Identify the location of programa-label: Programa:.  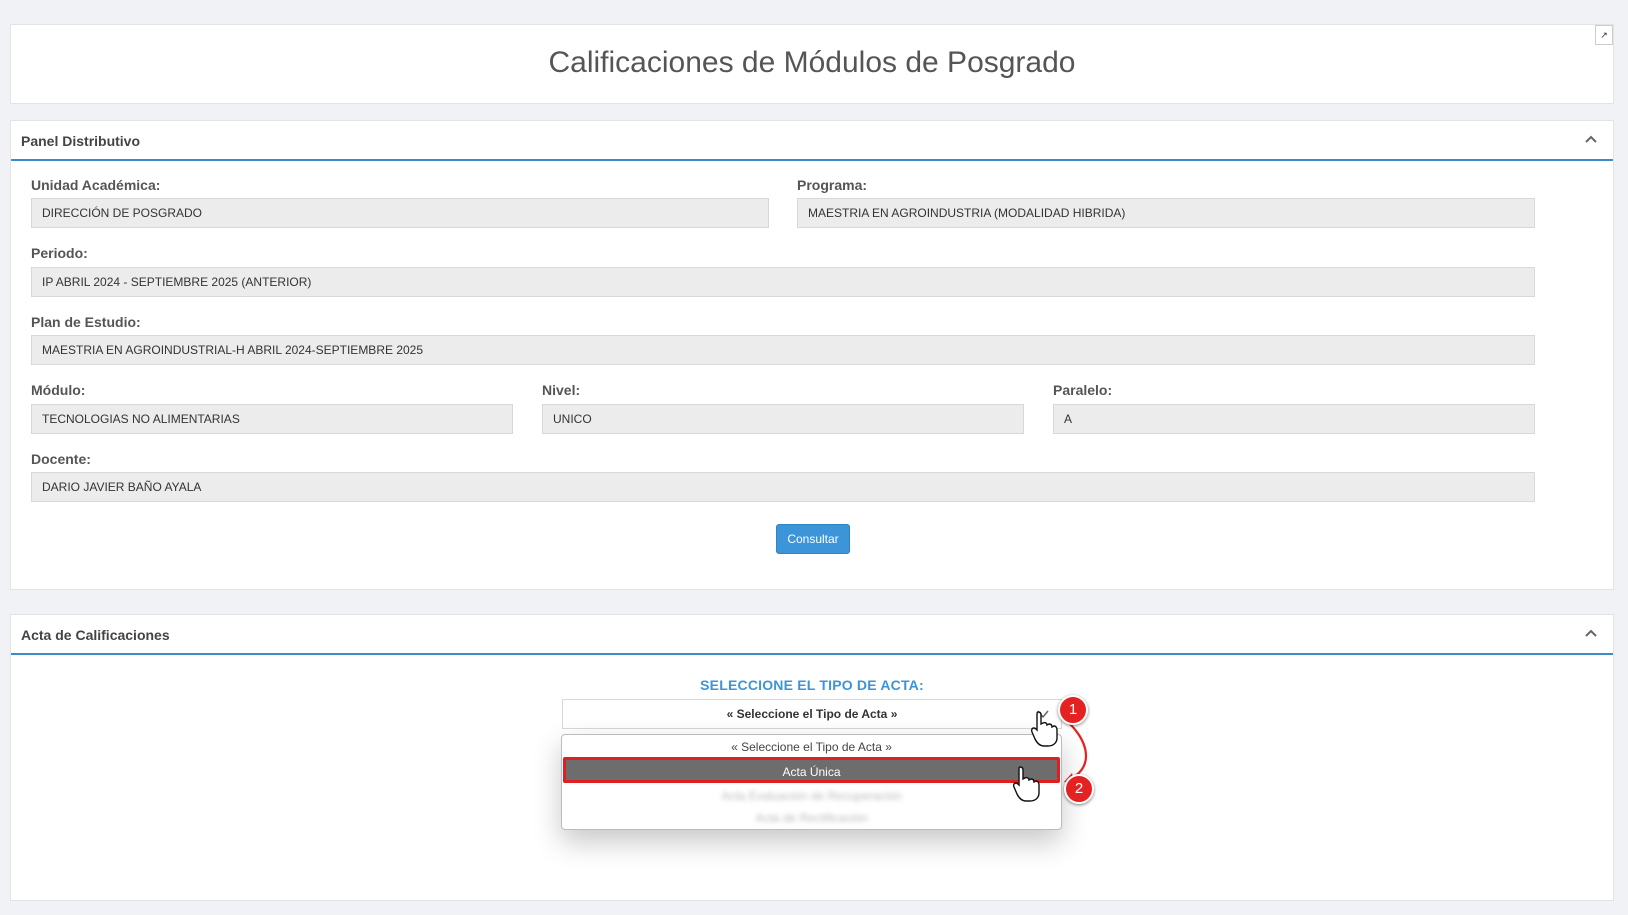
(832, 185).